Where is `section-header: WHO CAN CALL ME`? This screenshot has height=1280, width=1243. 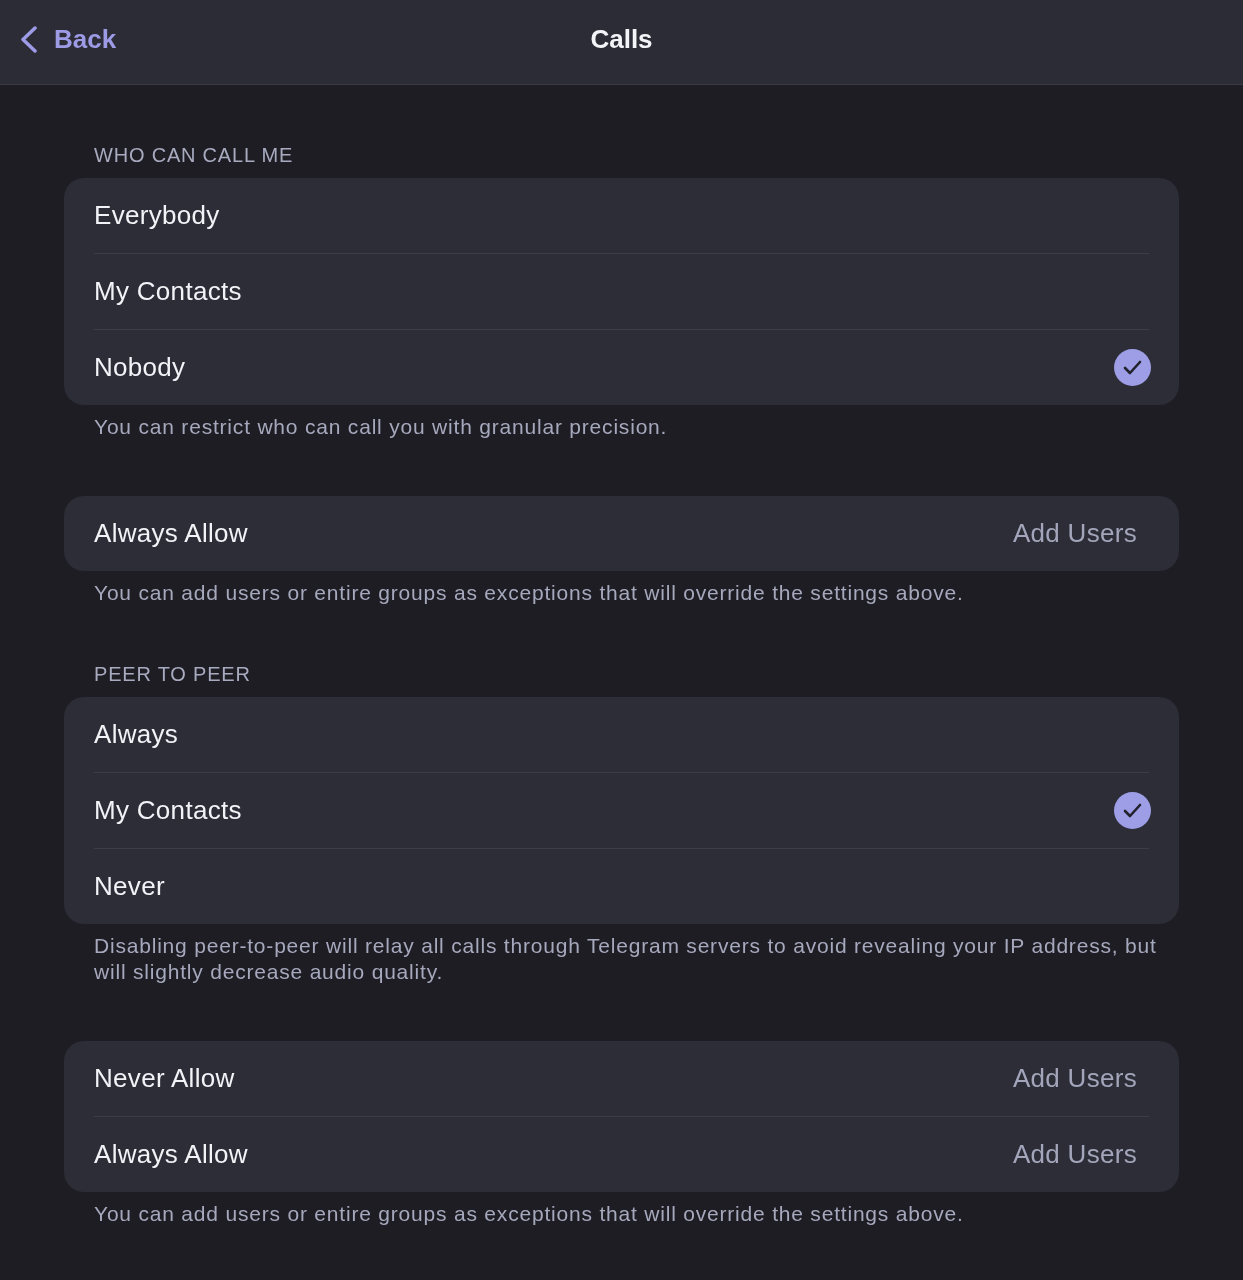 section-header: WHO CAN CALL ME is located at coordinates (194, 155).